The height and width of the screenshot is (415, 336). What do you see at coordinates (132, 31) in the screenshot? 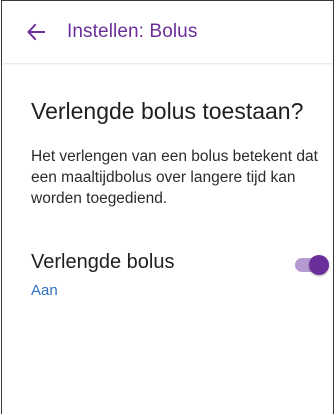
I see `page-title: Instellen: Bolus` at bounding box center [132, 31].